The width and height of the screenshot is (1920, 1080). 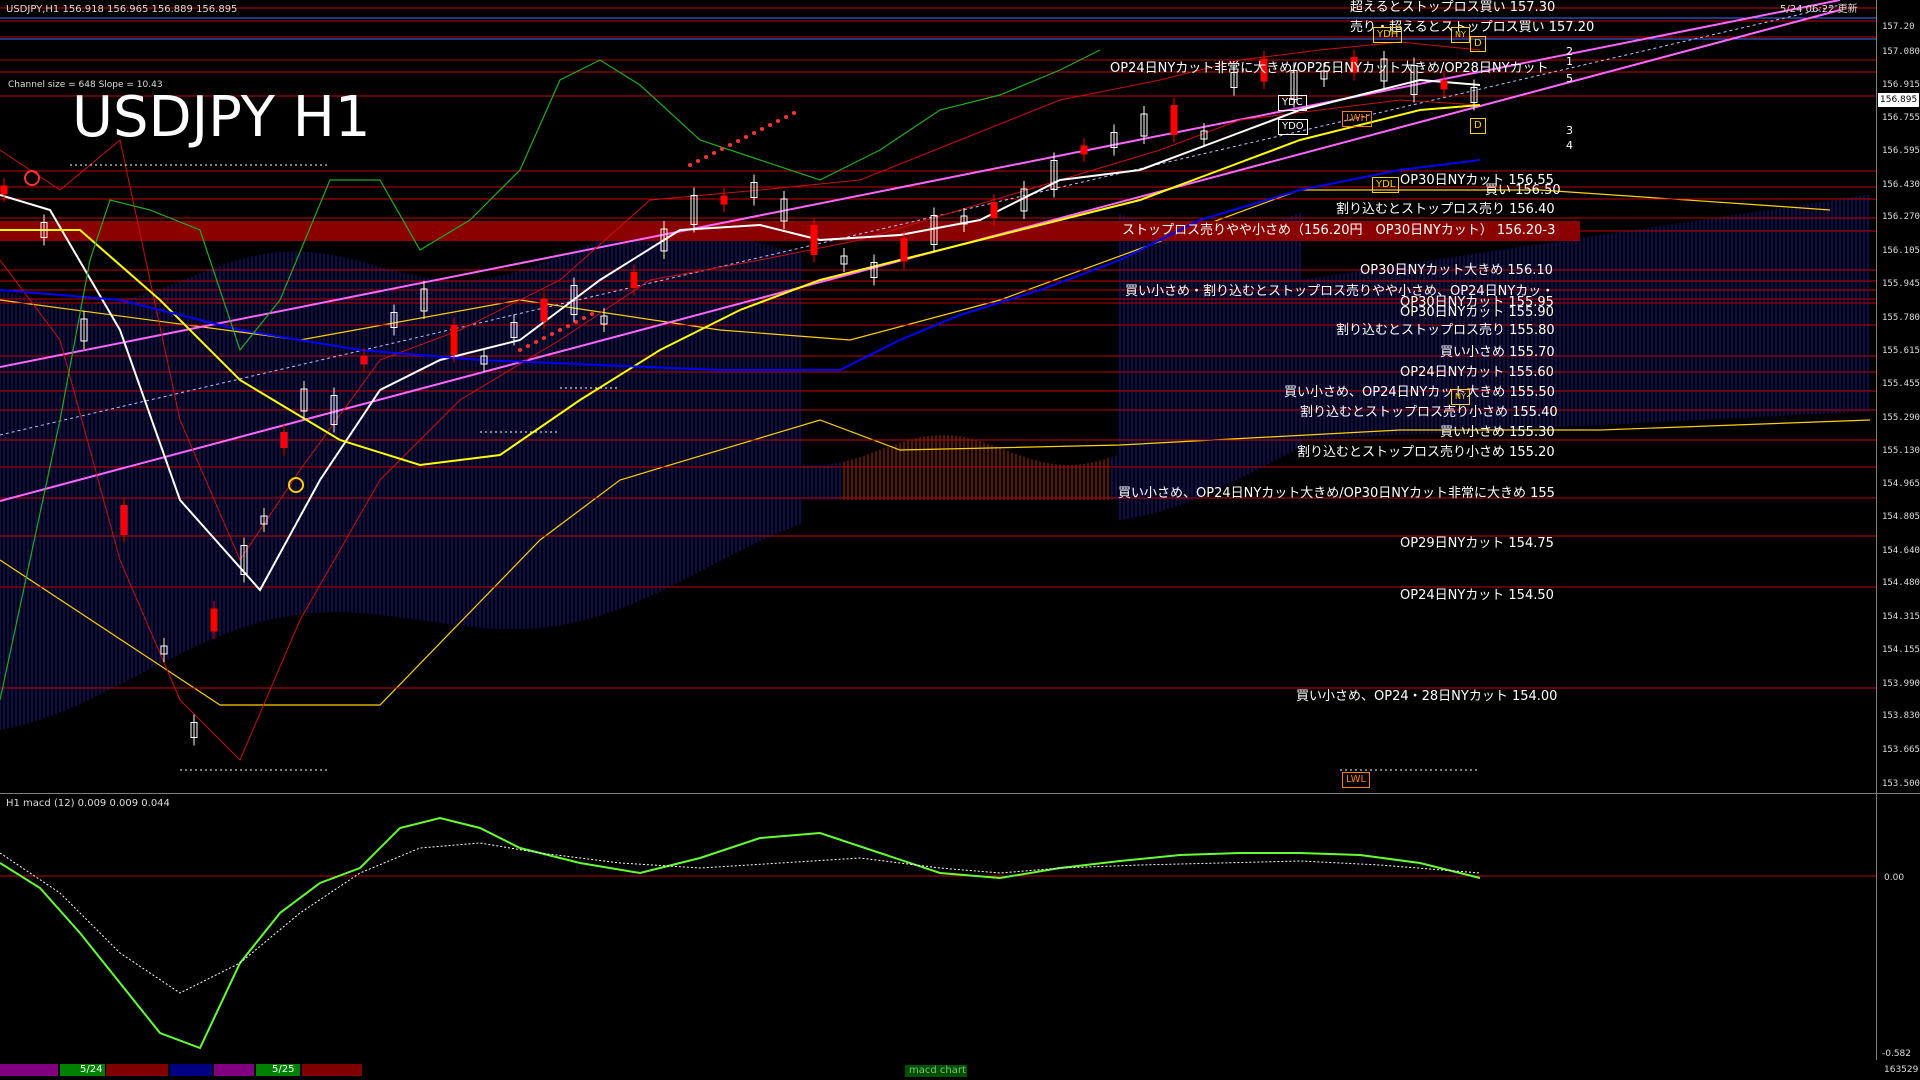 What do you see at coordinates (1901, 1070) in the screenshot?
I see `bar-right-value: 163529` at bounding box center [1901, 1070].